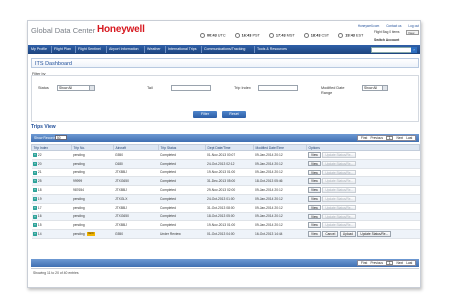  I want to click on dept-date: 24-Oct-2013 01:00, so click(229, 199).